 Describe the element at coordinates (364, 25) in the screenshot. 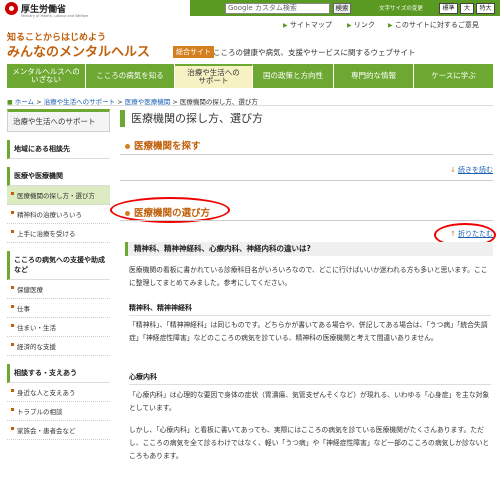

I see `links-label: リンク` at that location.